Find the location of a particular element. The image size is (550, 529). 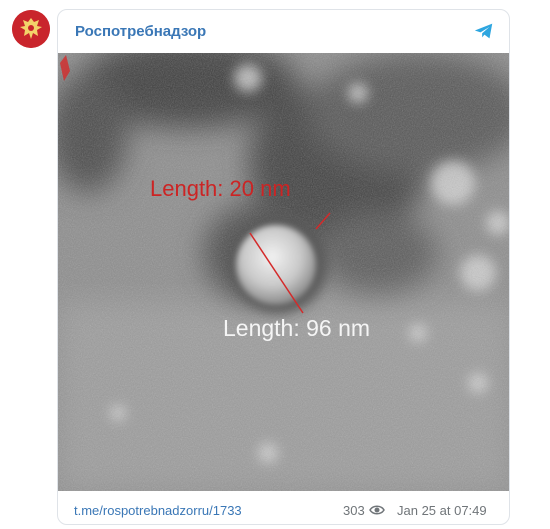

channel-avatar is located at coordinates (31, 29).